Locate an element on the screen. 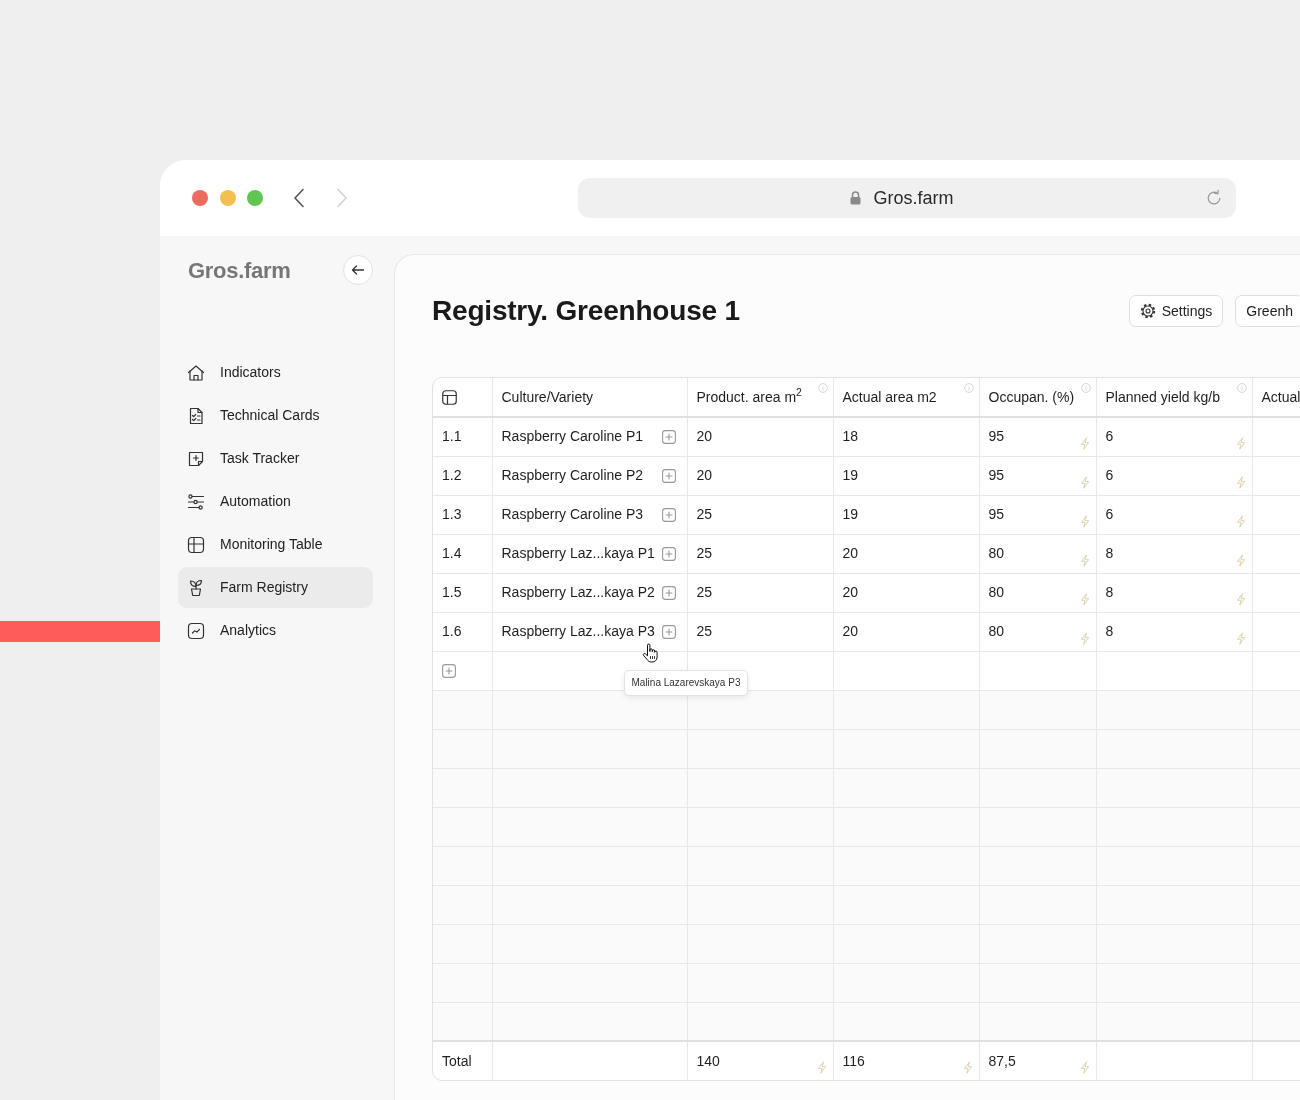 This screenshot has width=1300, height=1100. collapse-button is located at coordinates (358, 270).